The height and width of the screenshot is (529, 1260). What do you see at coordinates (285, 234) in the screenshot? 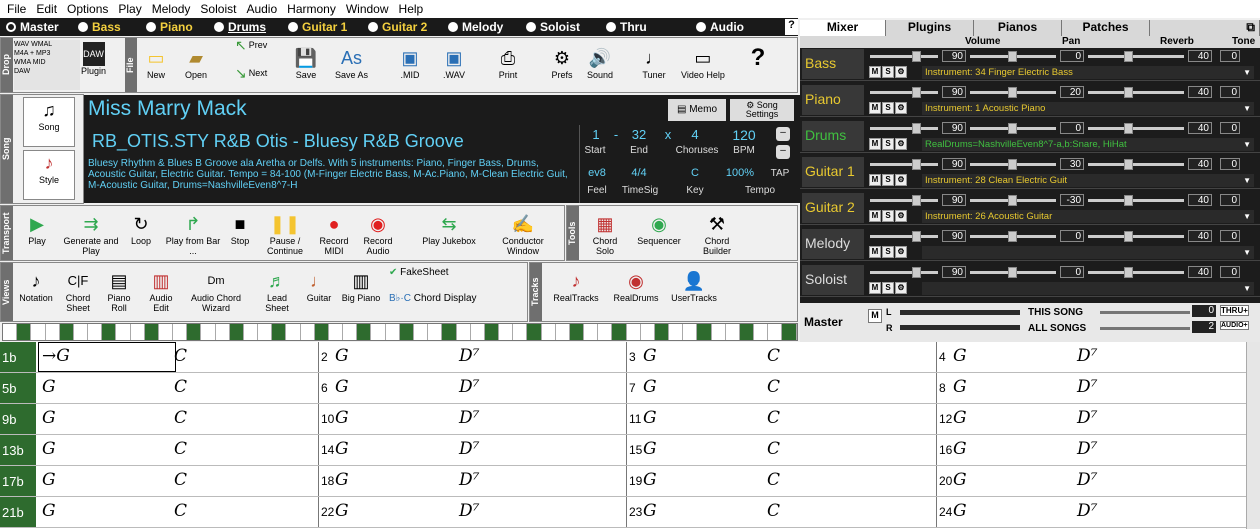
I see `pause-button: ❚❚ Pause / Continue` at bounding box center [285, 234].